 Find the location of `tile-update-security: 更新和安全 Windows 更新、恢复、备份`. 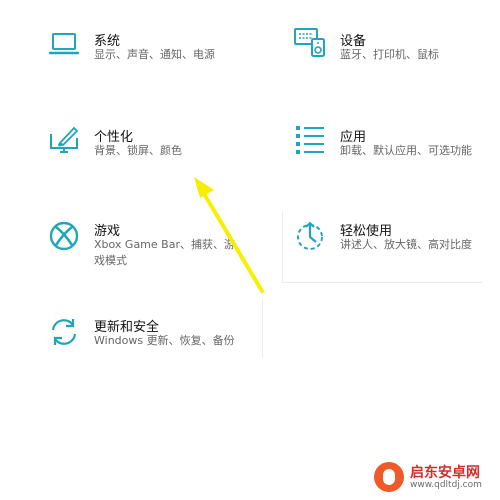

tile-update-security: 更新和安全 Windows 更新、恢复、备份 is located at coordinates (153, 336).